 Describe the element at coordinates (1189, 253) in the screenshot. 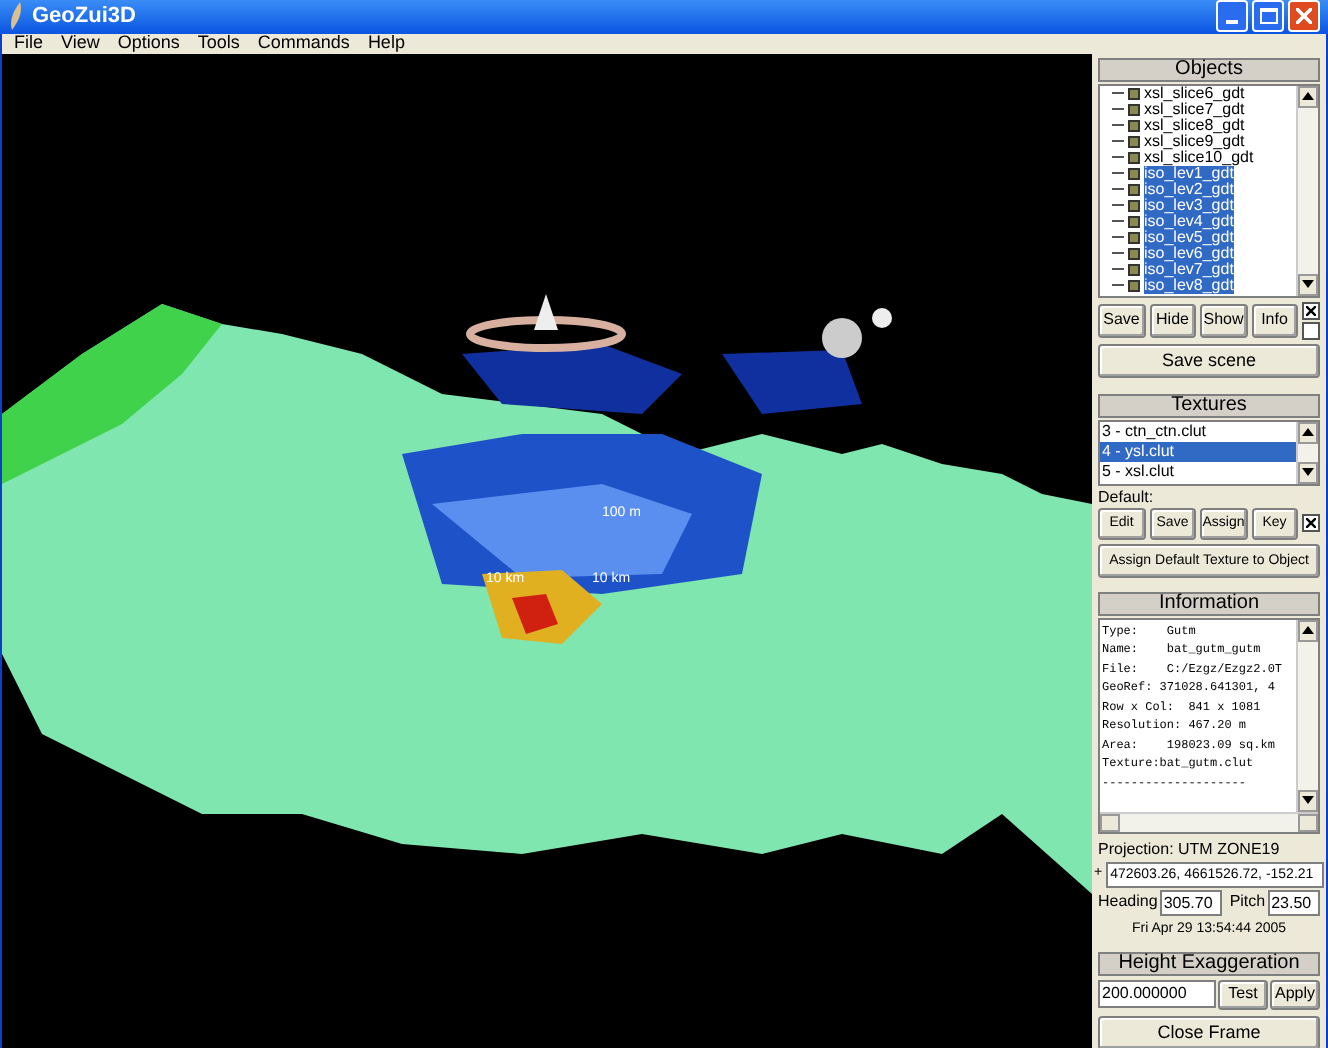

I see `object-item: iso_lev6_gdt` at that location.